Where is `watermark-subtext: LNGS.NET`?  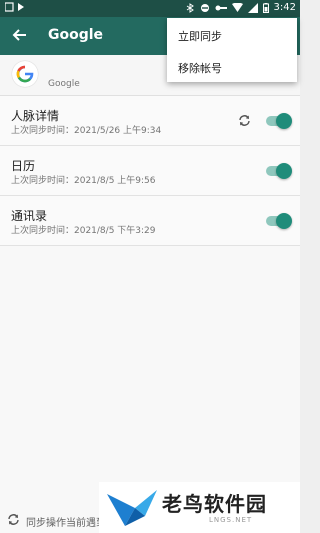 watermark-subtext: LNGS.NET is located at coordinates (231, 520).